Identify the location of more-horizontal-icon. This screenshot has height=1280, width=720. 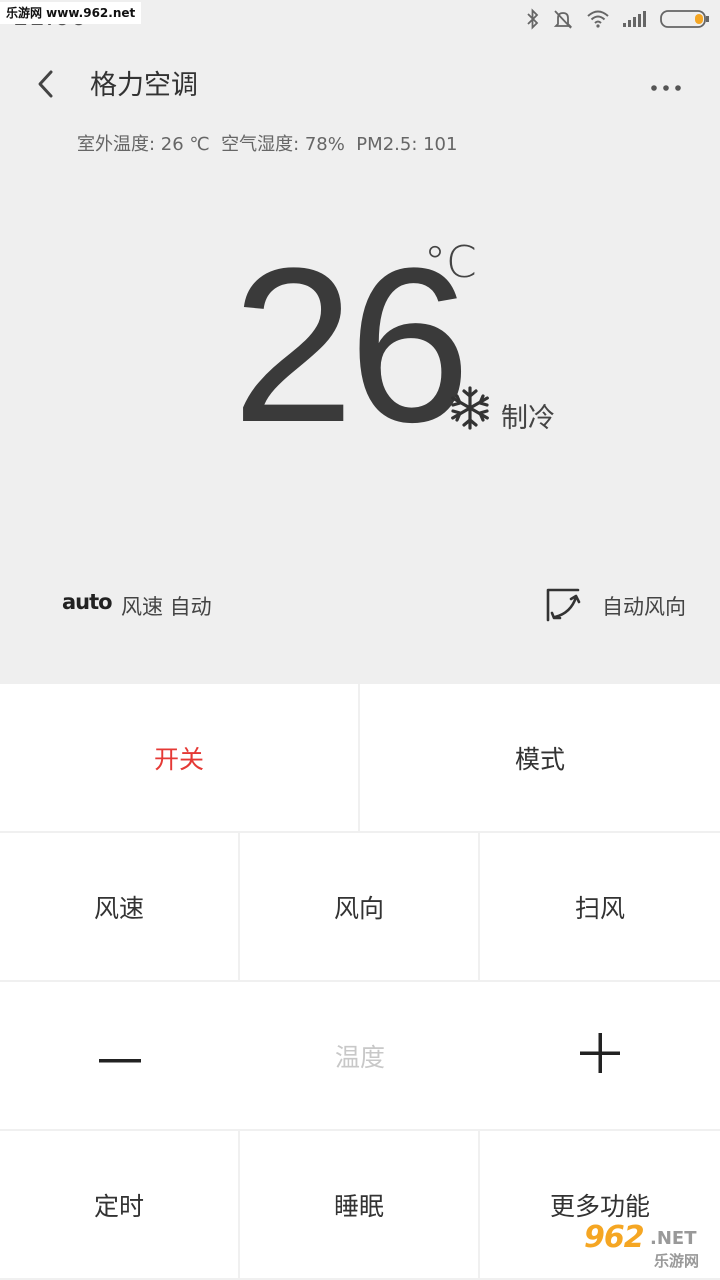
(666, 86).